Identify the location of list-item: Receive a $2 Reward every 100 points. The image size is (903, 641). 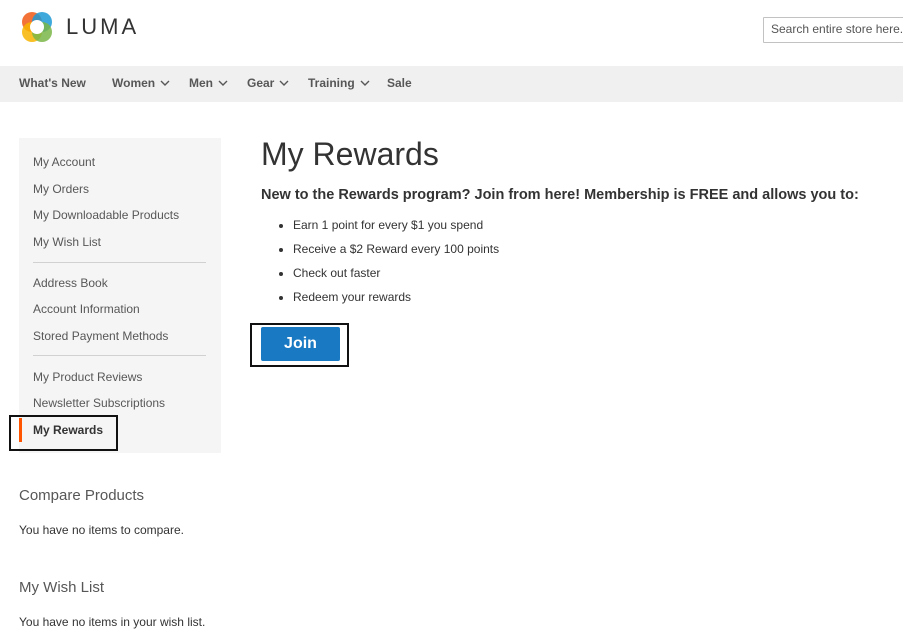
(389, 254).